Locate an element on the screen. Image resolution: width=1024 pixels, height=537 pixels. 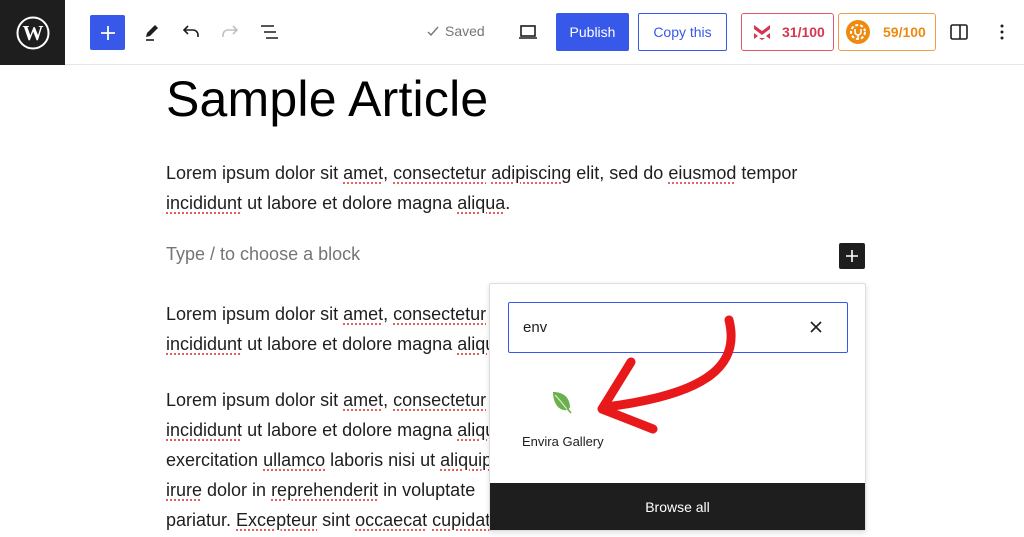
text: tempor is located at coordinates (767, 173).